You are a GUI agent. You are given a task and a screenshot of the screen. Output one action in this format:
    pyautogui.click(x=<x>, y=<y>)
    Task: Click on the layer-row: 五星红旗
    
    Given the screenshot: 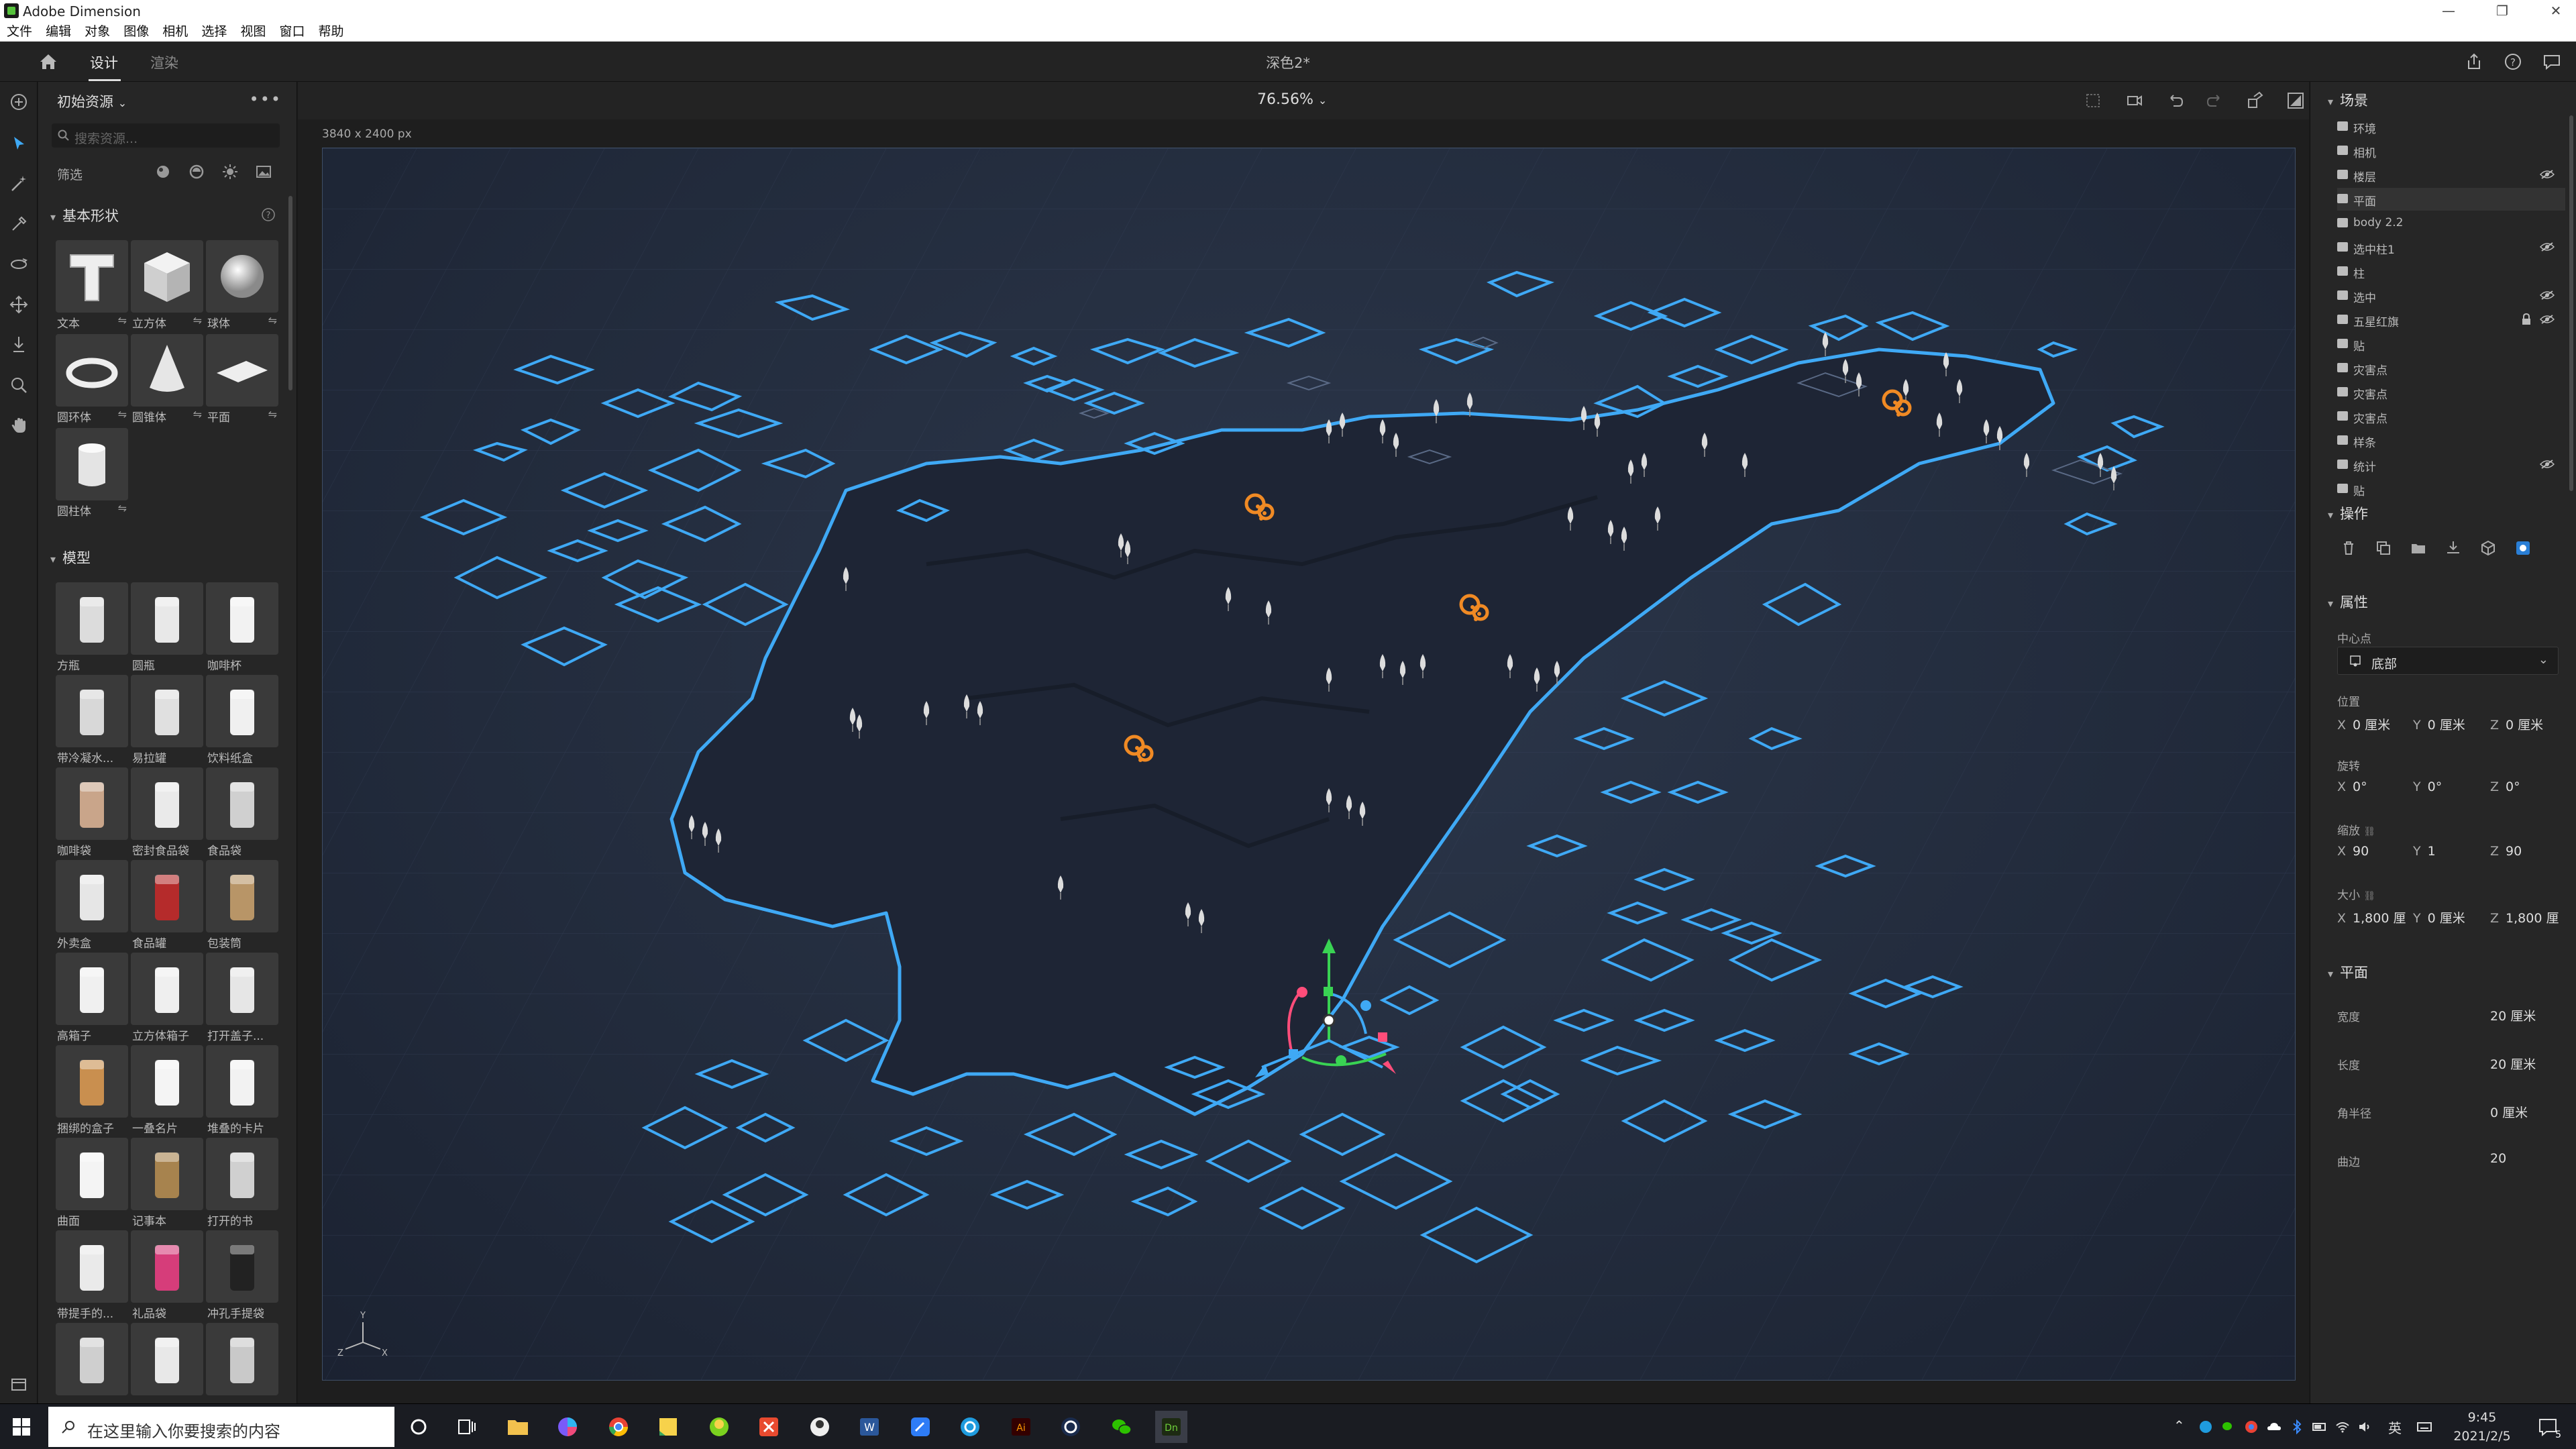 What is the action you would take?
    pyautogui.click(x=2451, y=320)
    